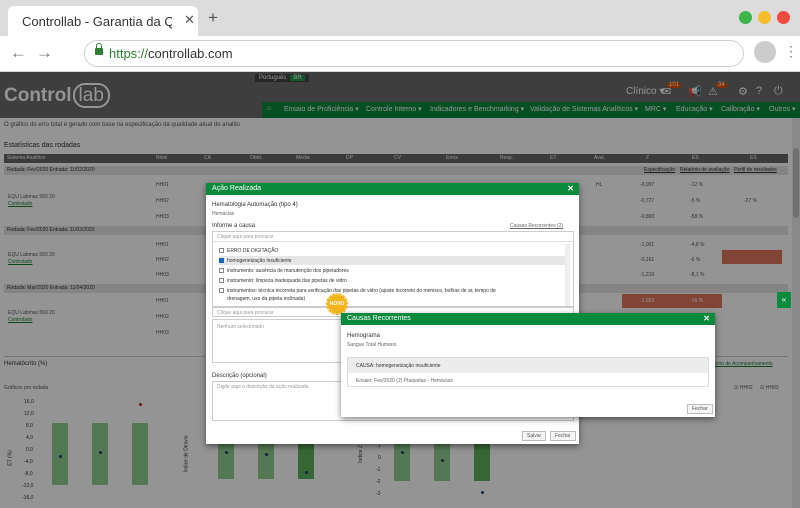 This screenshot has height=508, width=800. I want to click on forward-arrow-icon: →, so click(44, 53).